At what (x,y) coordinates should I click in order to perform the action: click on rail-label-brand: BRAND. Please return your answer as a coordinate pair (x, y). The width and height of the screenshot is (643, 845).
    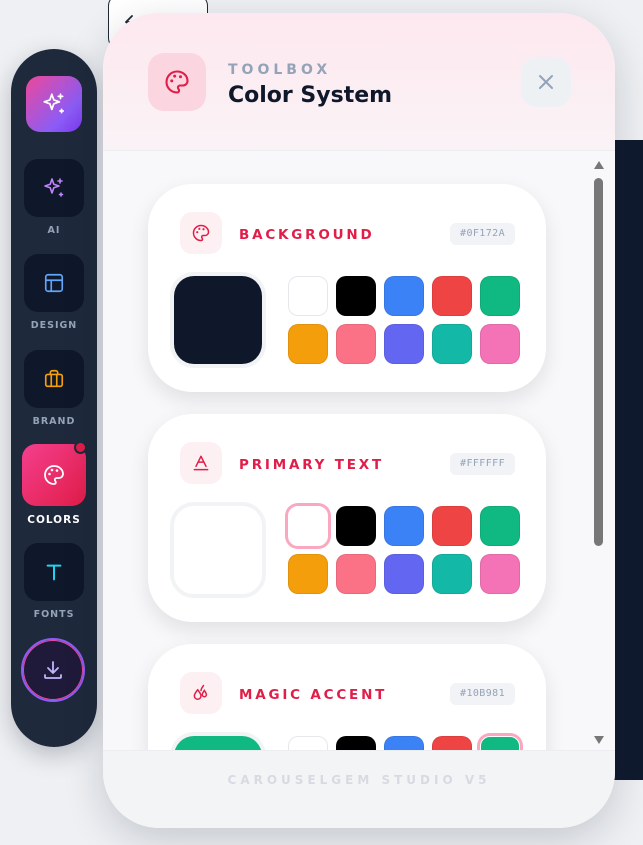
    Looking at the image, I should click on (54, 421).